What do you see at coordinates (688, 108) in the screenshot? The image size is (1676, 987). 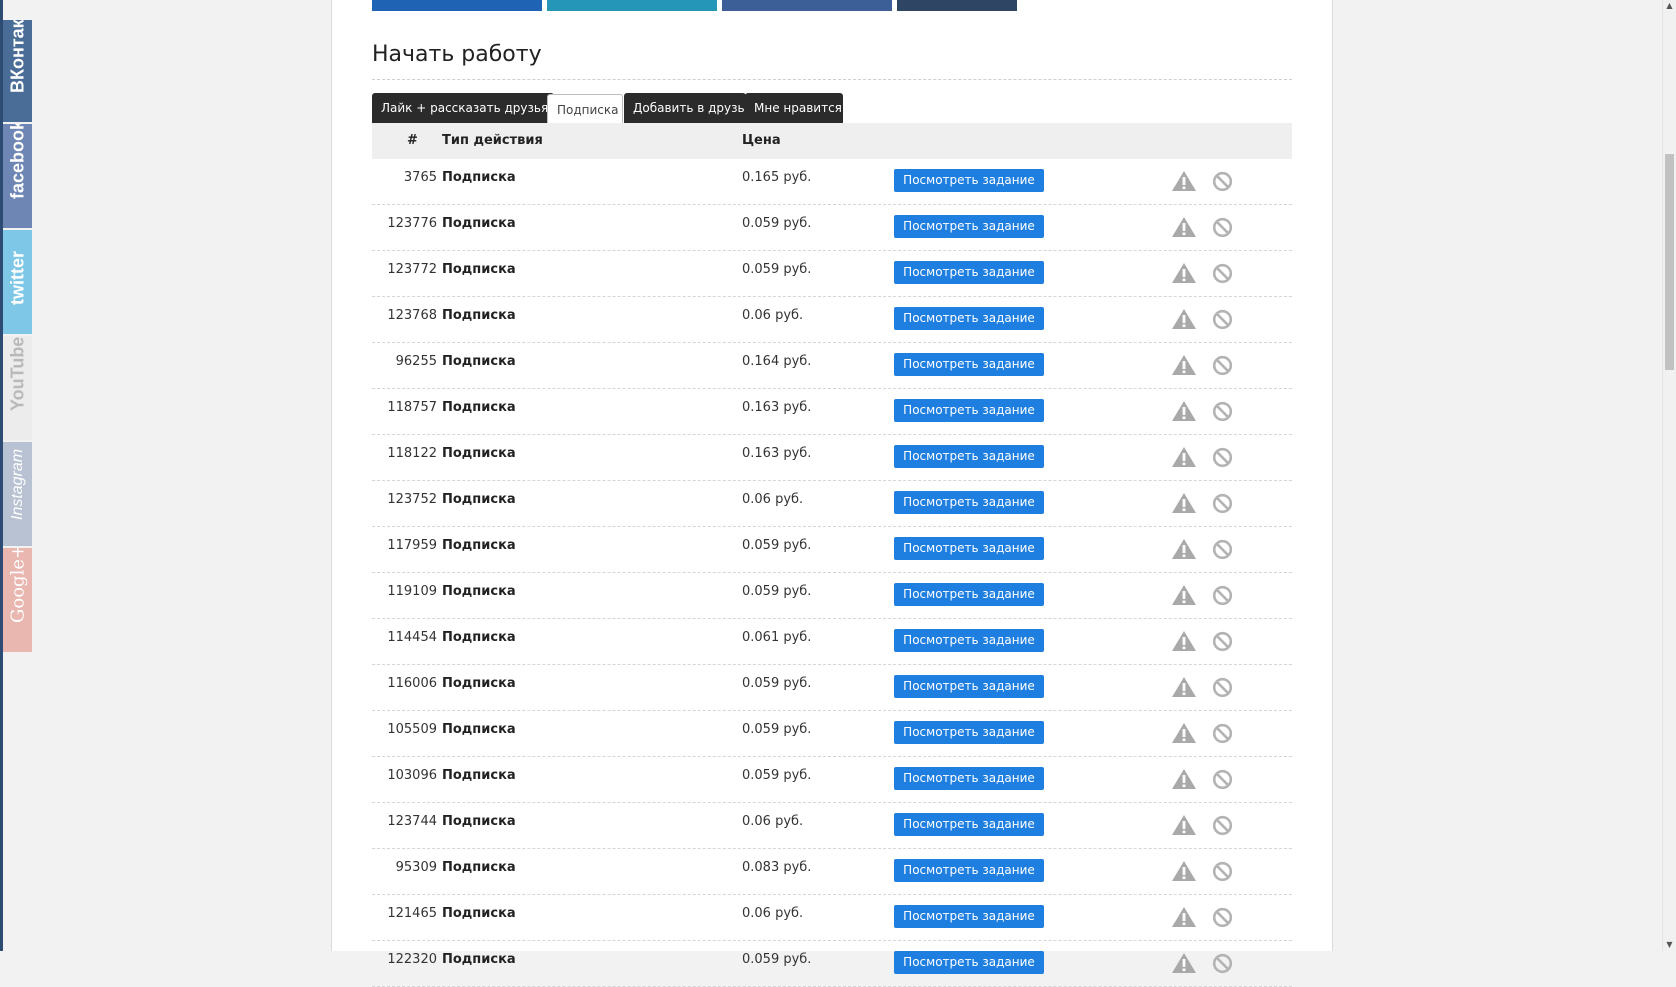 I see `tab-add-friend: Добавить в друзья` at bounding box center [688, 108].